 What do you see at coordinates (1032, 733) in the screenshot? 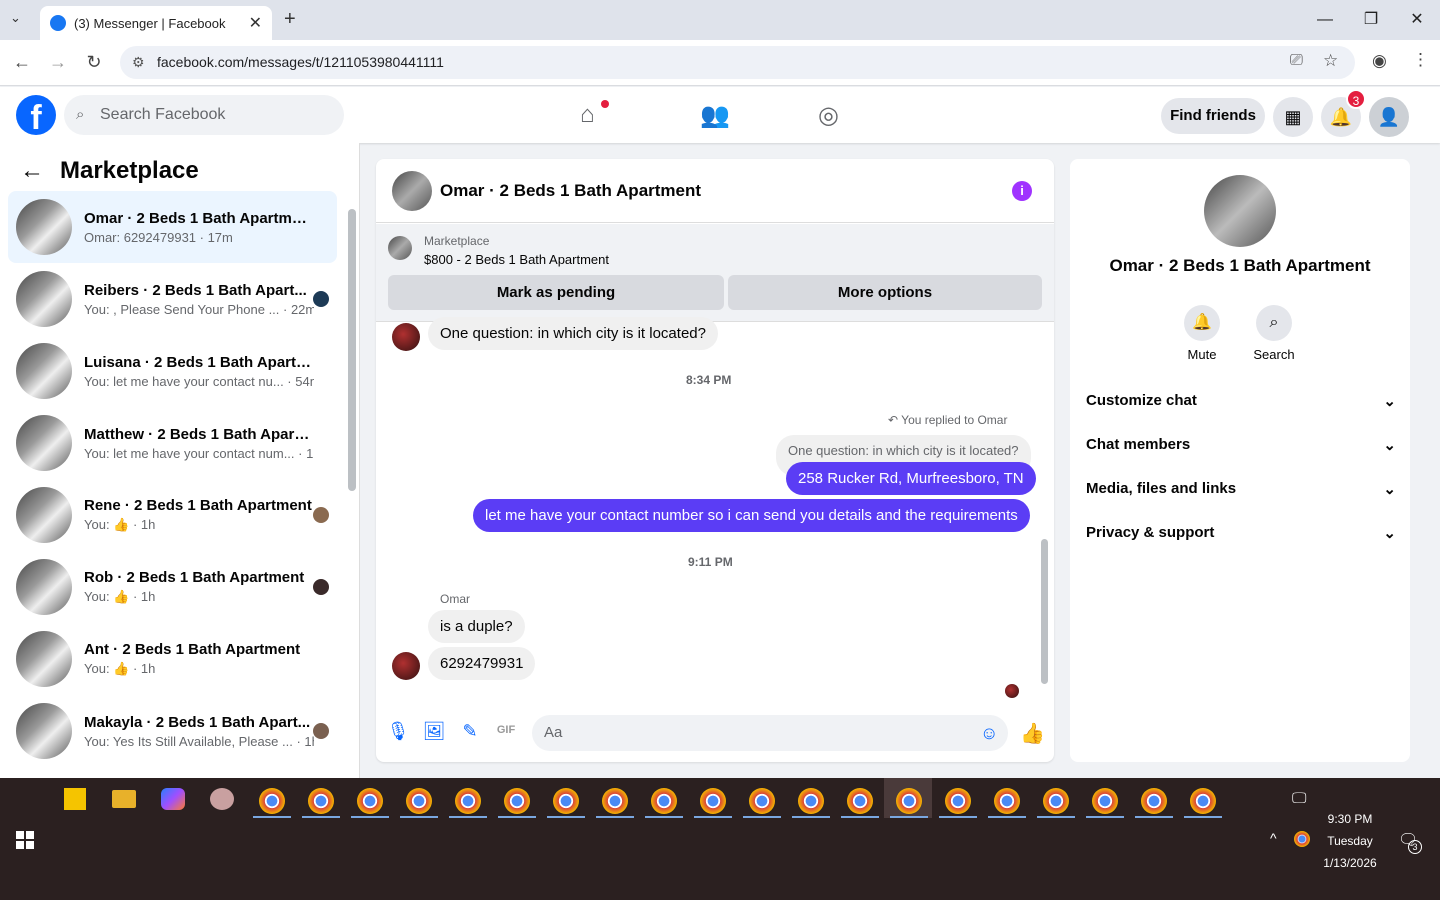
I see `like-thumb-icon: 👍` at bounding box center [1032, 733].